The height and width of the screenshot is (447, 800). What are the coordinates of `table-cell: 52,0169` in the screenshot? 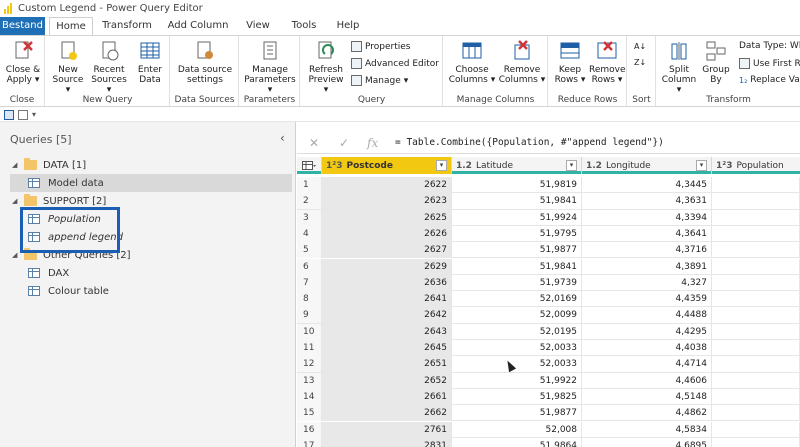 It's located at (517, 299).